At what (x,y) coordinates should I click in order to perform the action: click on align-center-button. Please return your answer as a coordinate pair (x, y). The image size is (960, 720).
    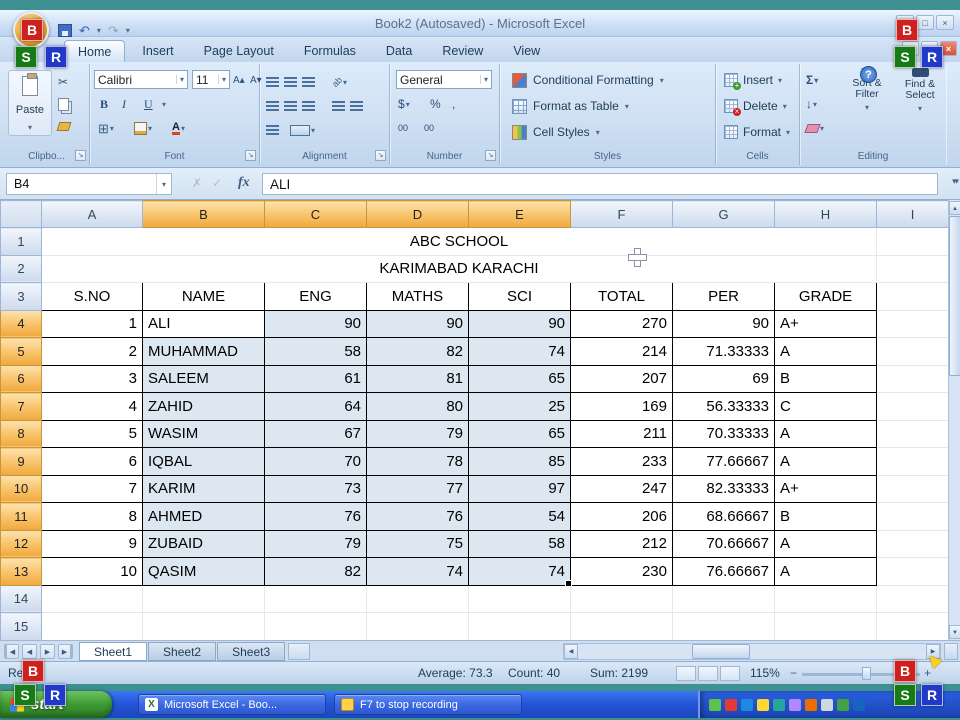
    Looking at the image, I should click on (290, 106).